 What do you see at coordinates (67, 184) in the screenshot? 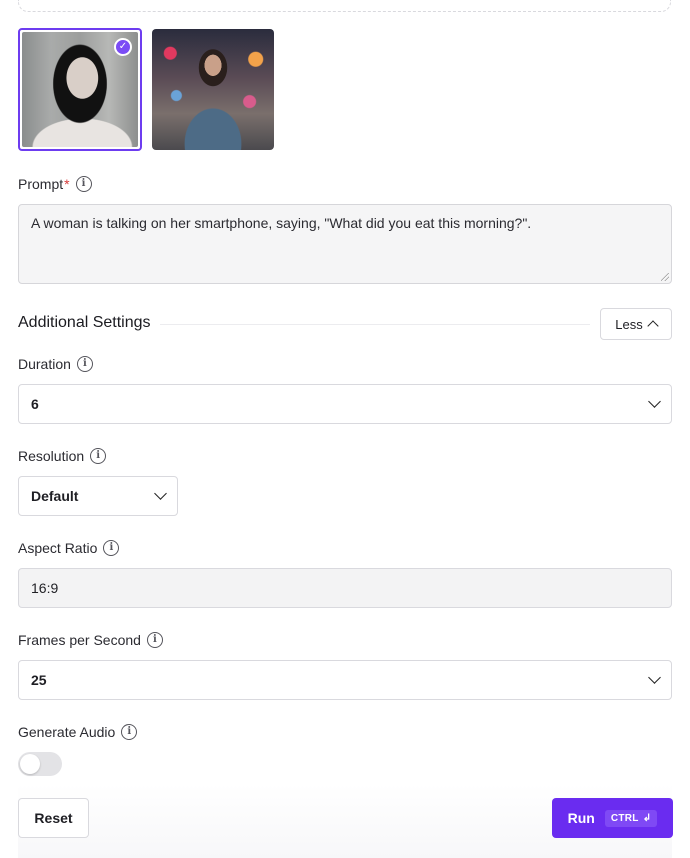
I see `required-marker: *` at bounding box center [67, 184].